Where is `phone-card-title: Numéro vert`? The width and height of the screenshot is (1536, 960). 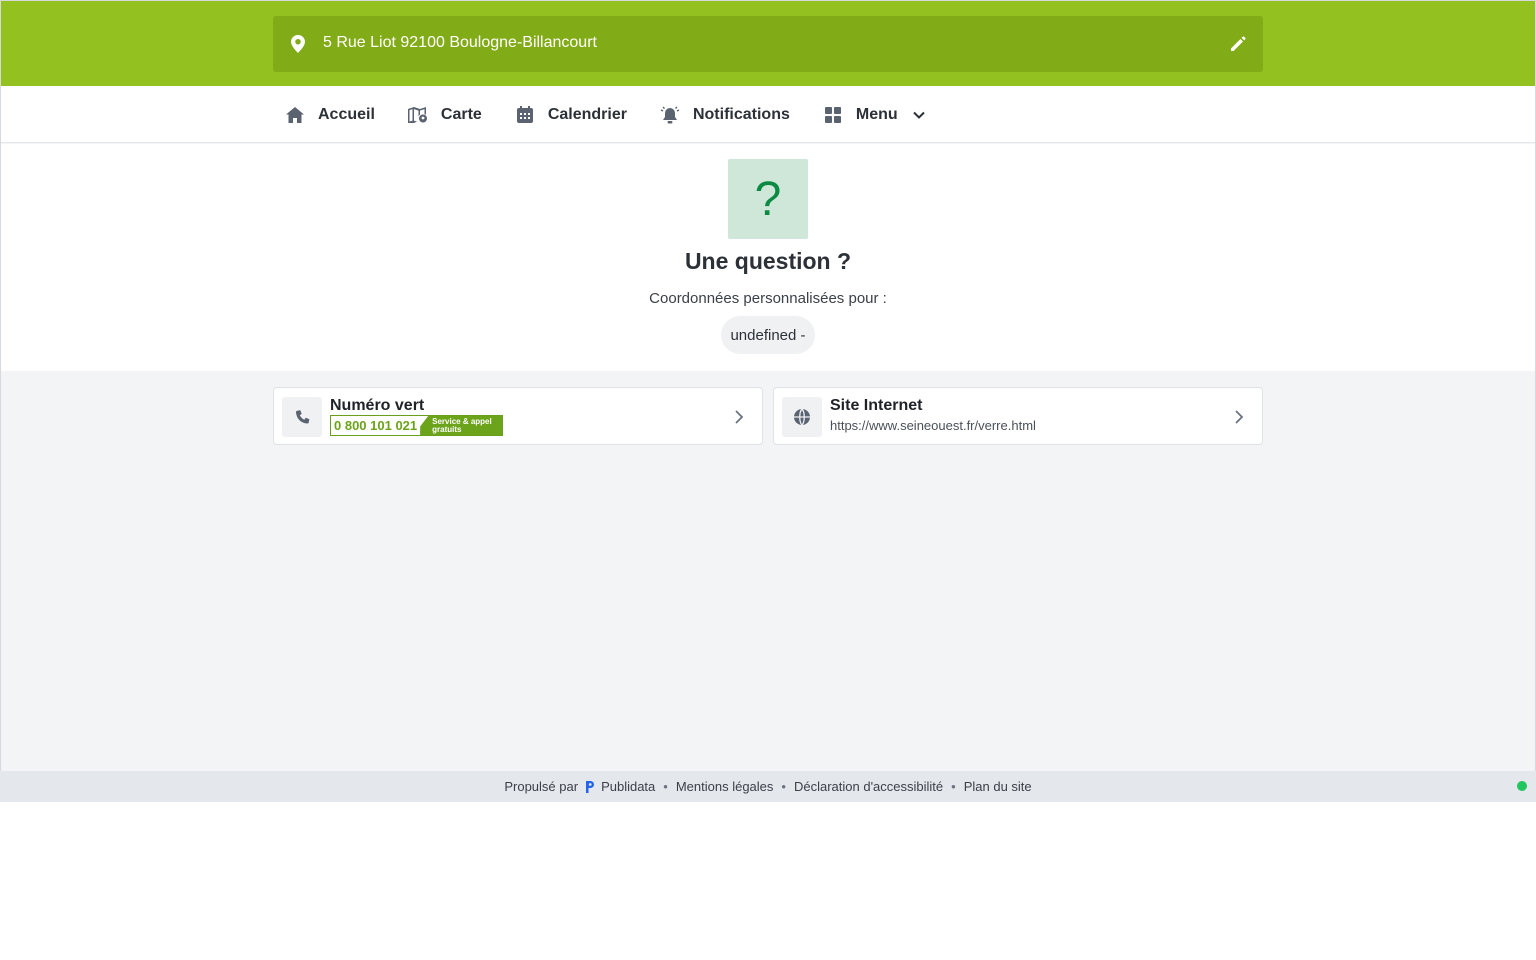
phone-card-title: Numéro vert is located at coordinates (377, 405).